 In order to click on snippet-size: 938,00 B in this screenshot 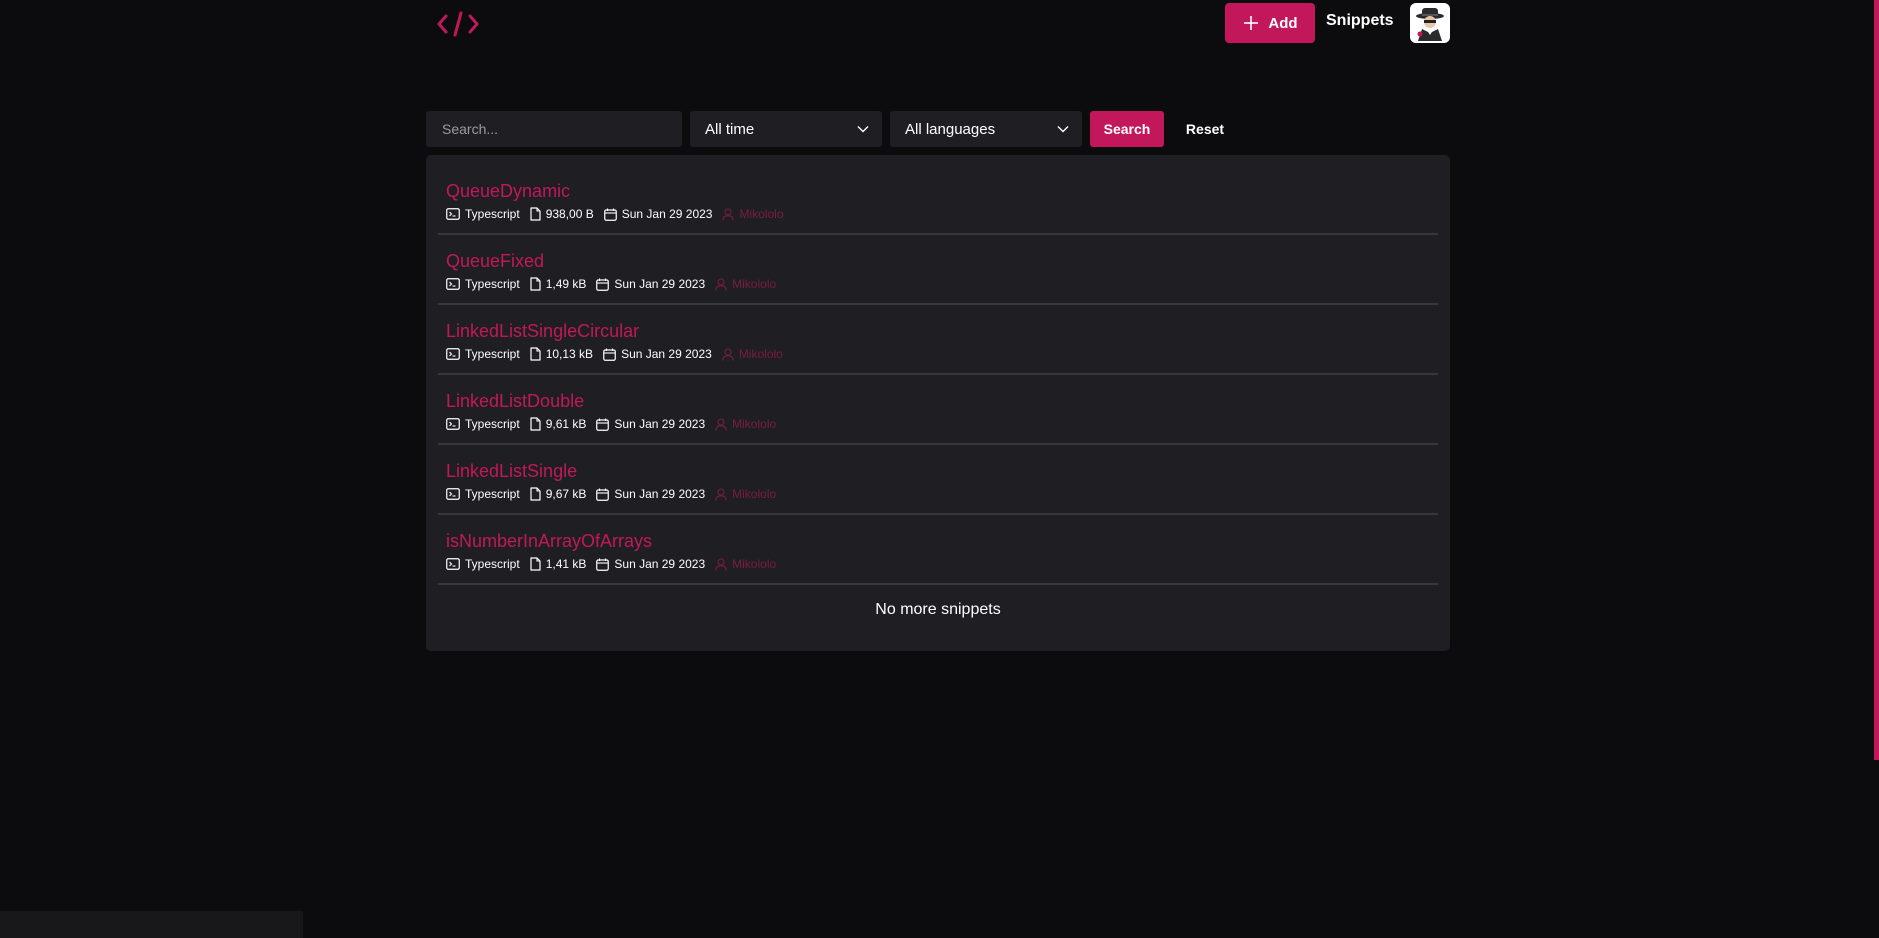, I will do `click(562, 214)`.